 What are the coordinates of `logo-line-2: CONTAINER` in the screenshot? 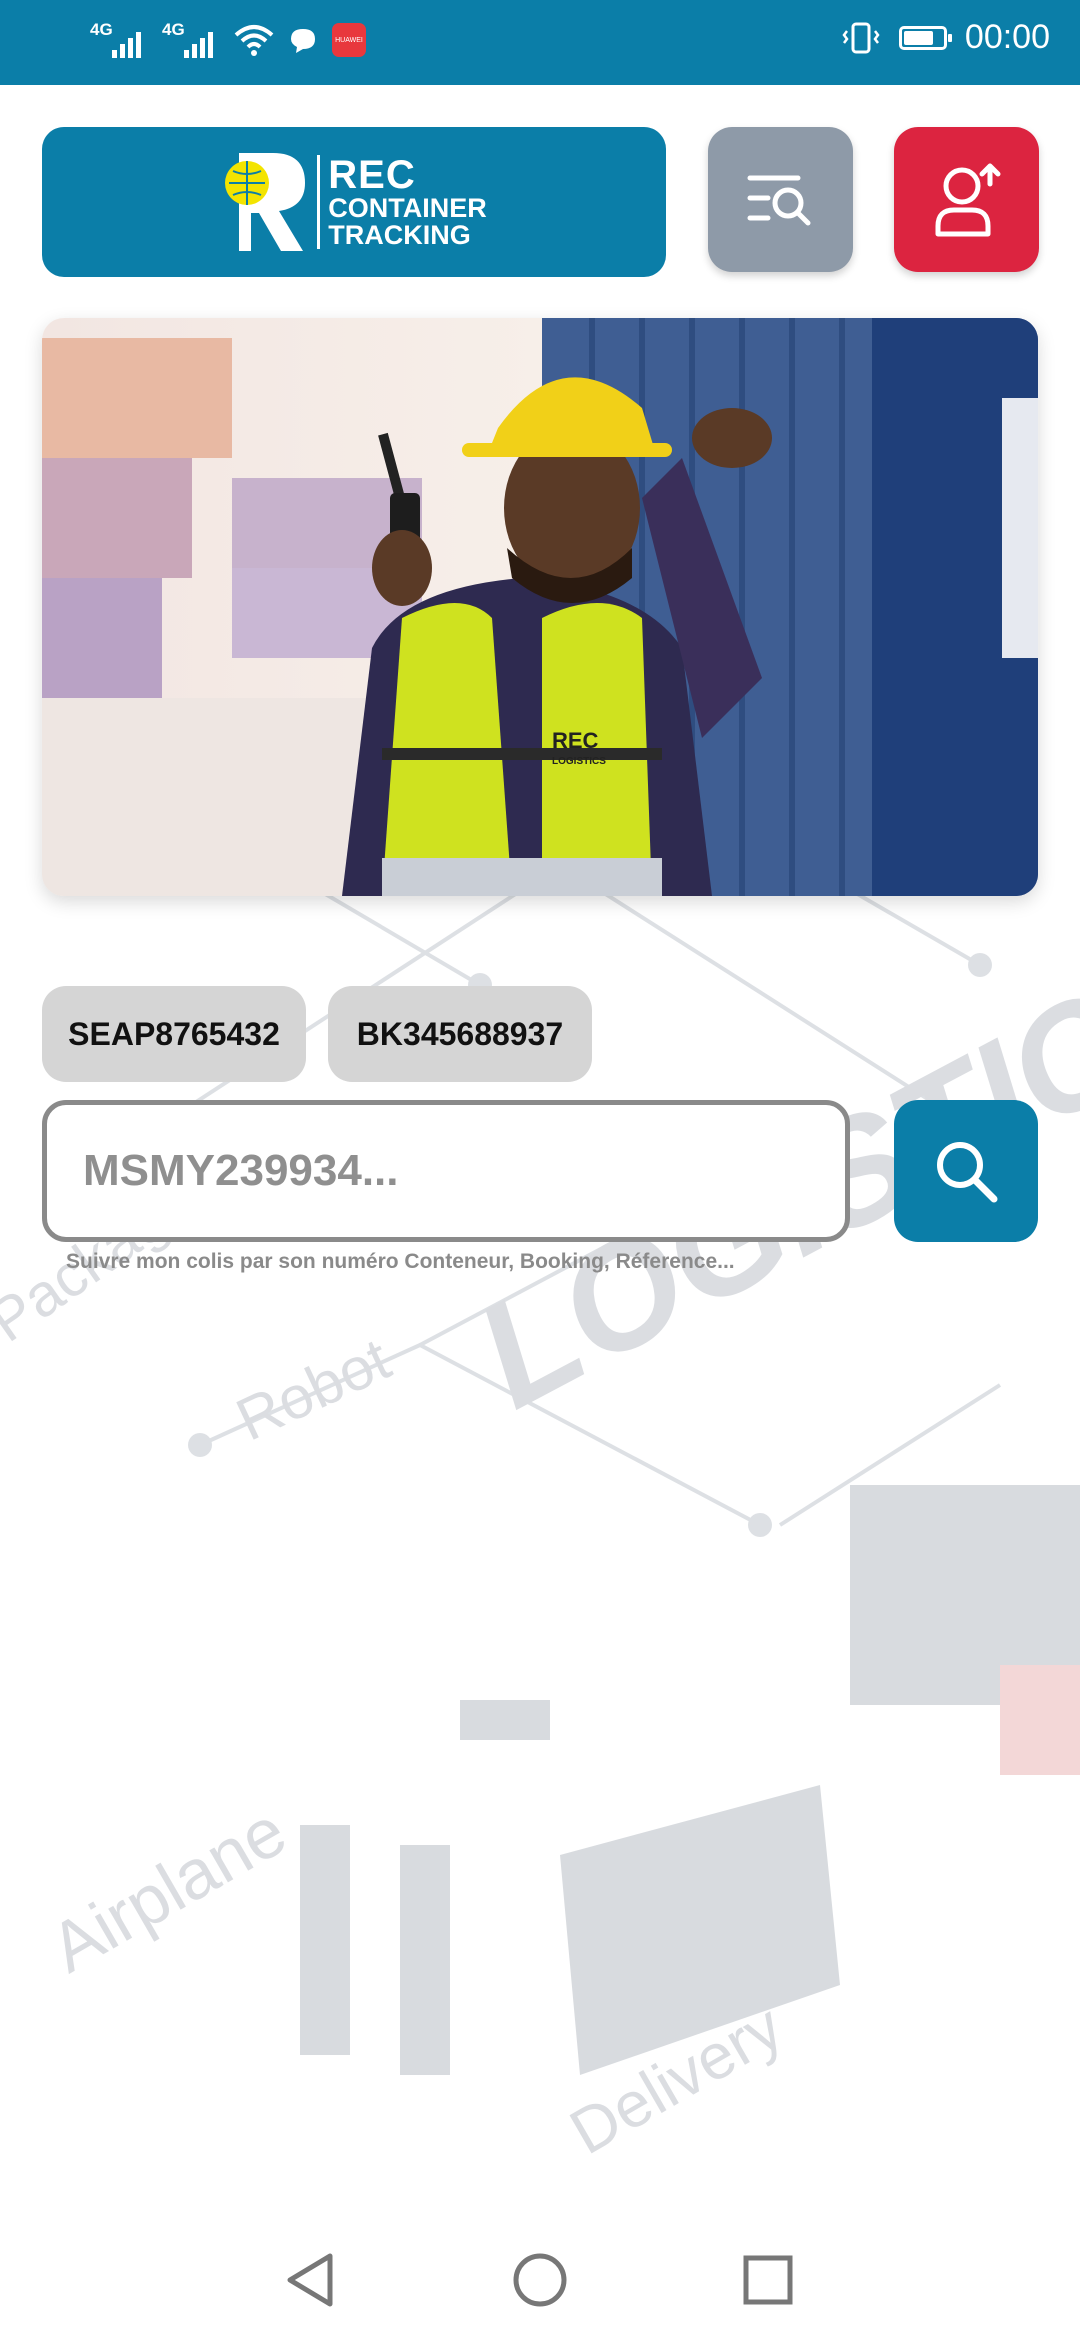 It's located at (407, 208).